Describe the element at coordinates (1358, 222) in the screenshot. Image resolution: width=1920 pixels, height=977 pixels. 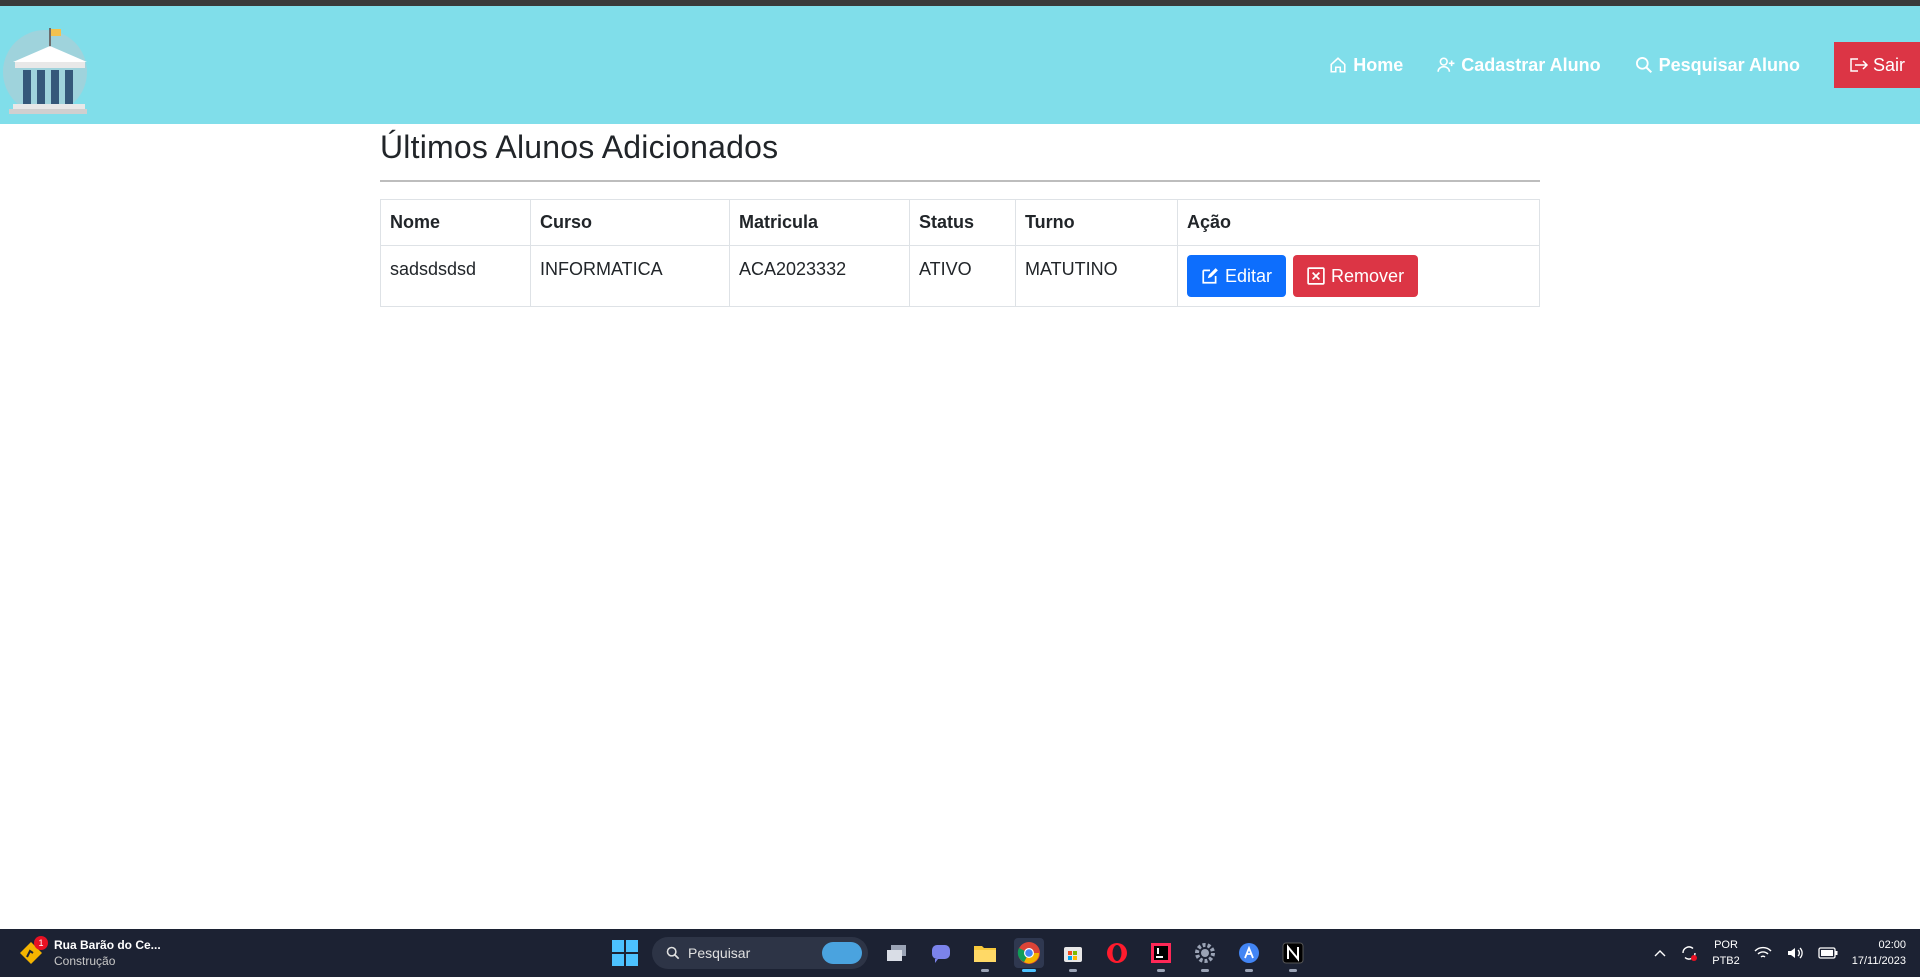
I see `header-acao: Ação` at that location.